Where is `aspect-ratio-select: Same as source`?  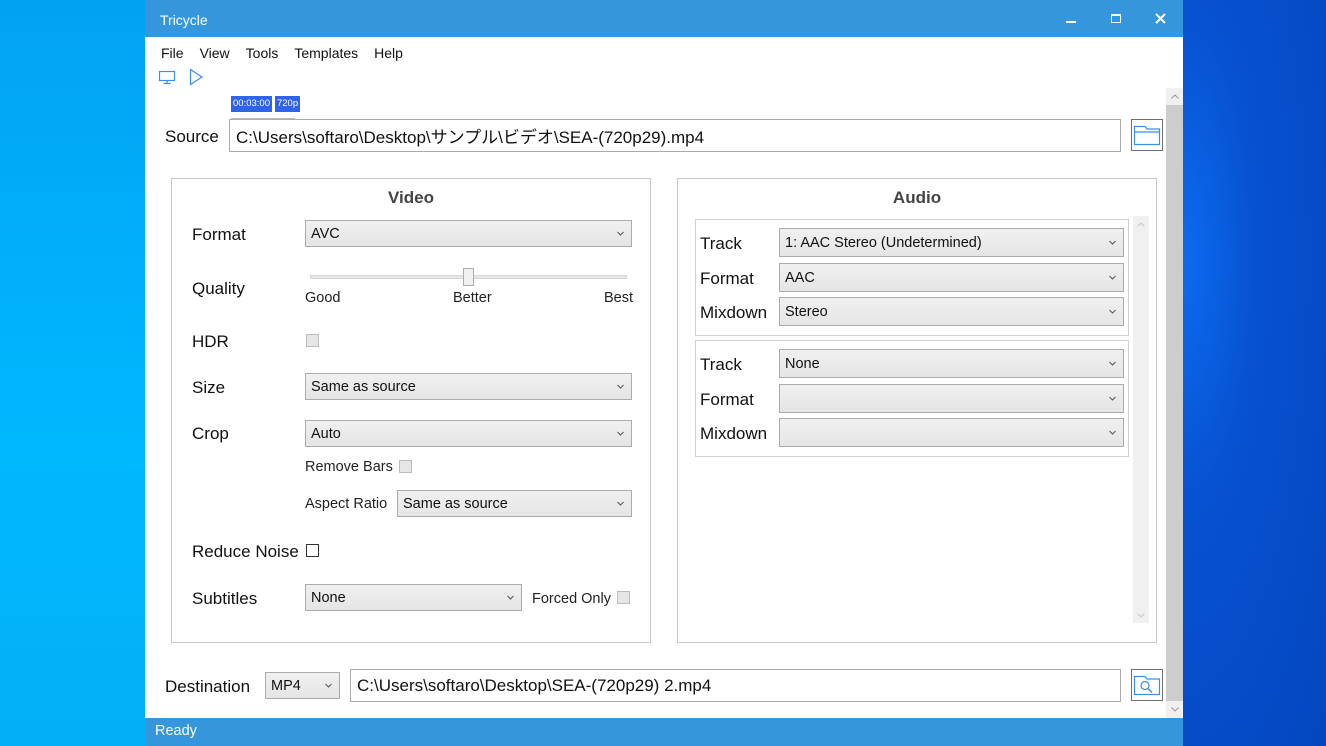 aspect-ratio-select: Same as source is located at coordinates (514, 503).